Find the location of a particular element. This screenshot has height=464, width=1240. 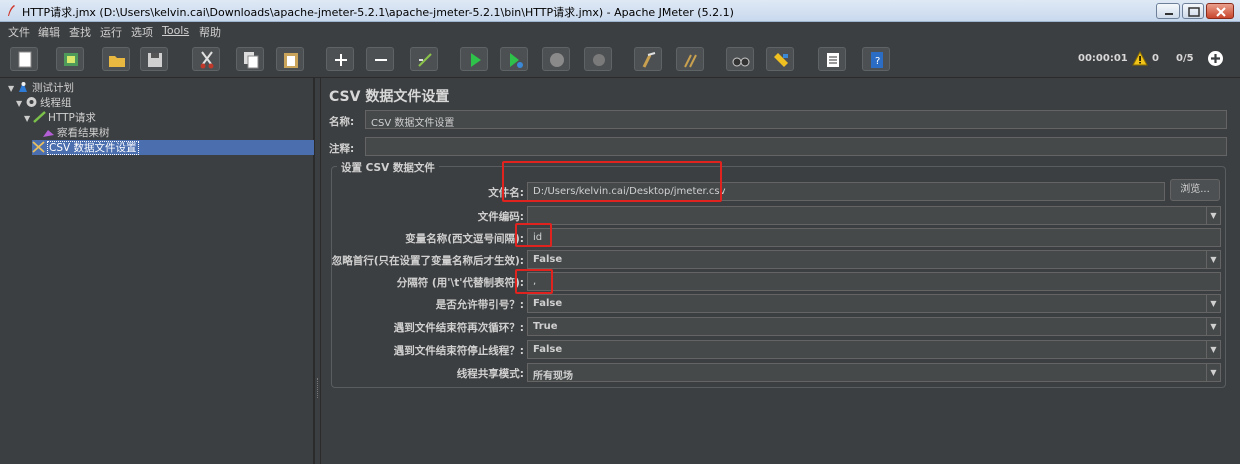

menu-tools: Tools is located at coordinates (175, 30).